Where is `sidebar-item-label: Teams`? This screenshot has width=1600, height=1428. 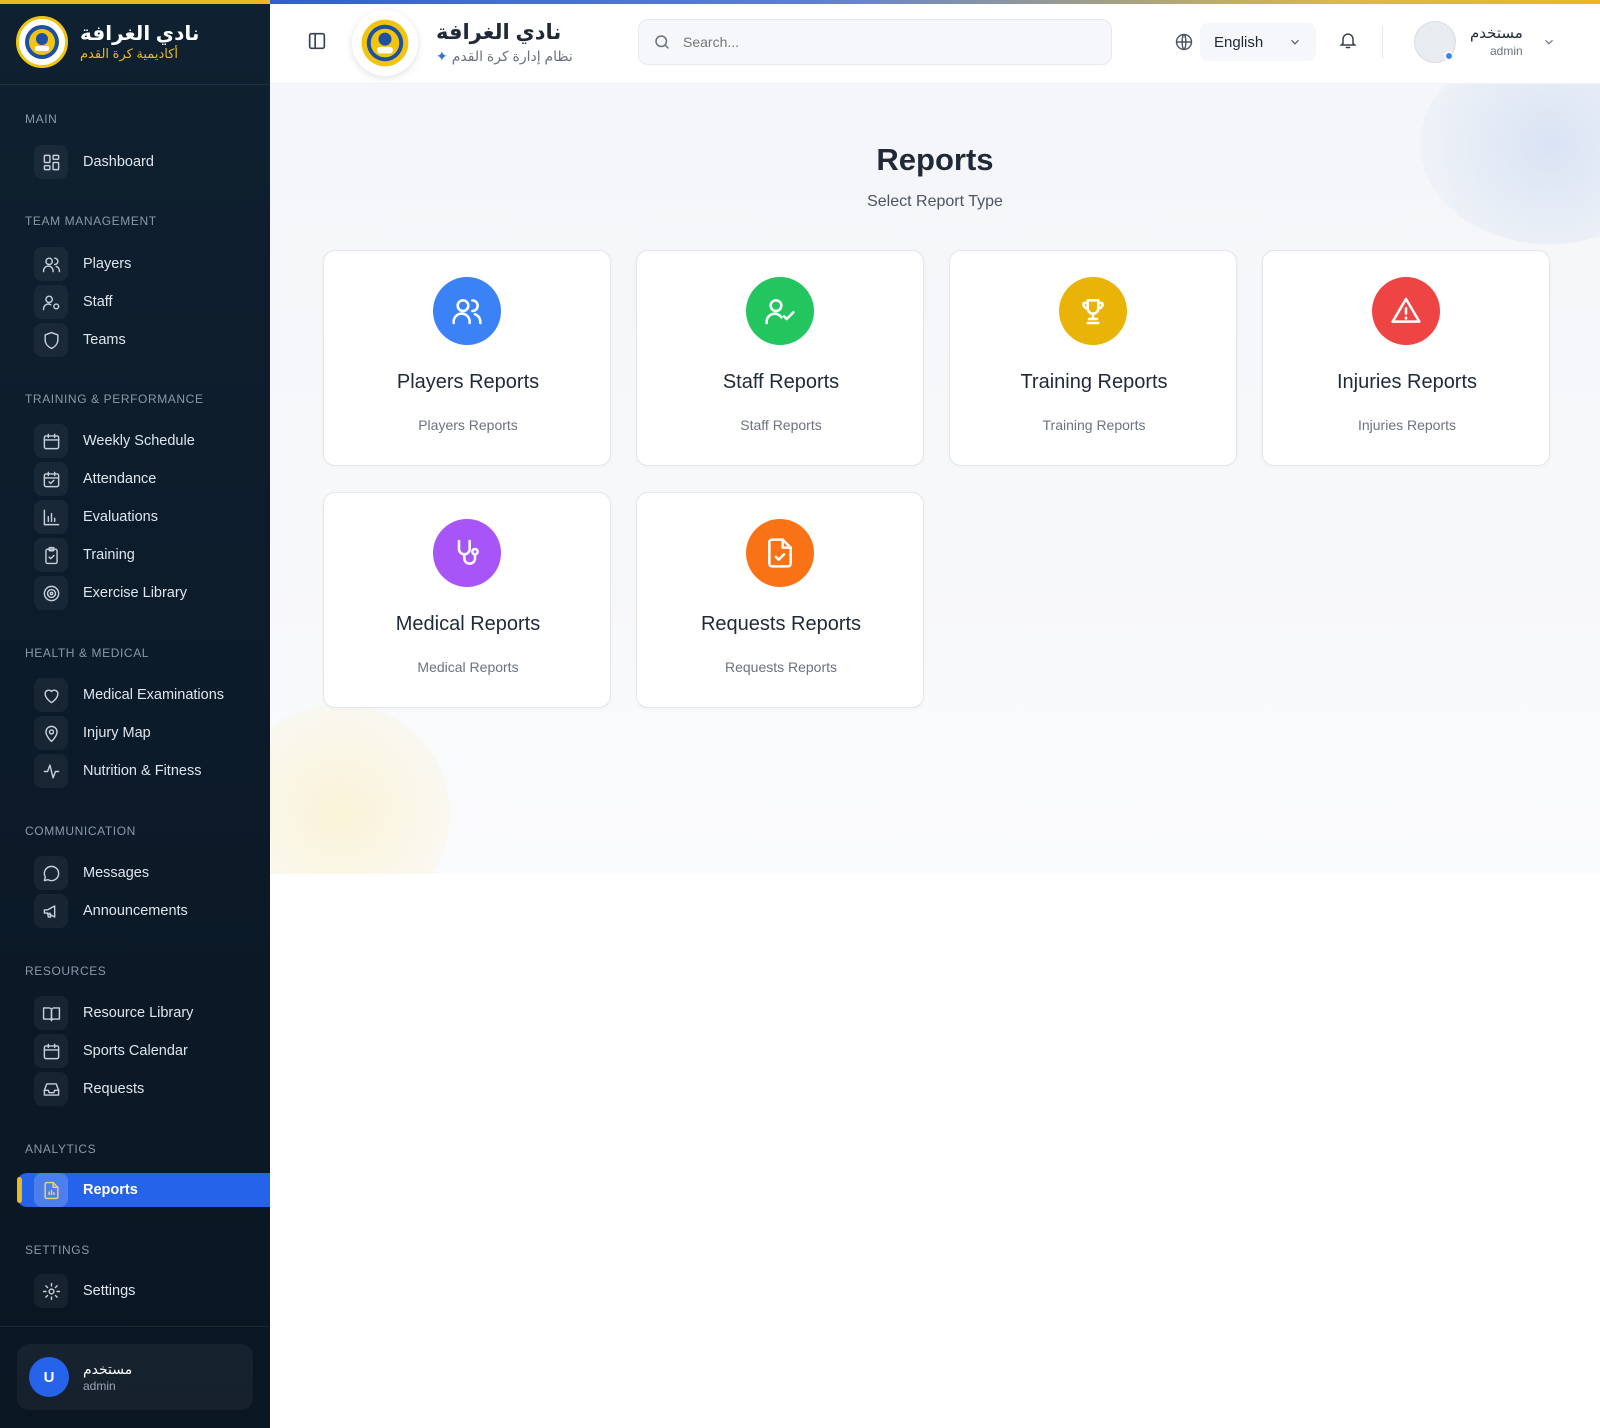 sidebar-item-label: Teams is located at coordinates (104, 340).